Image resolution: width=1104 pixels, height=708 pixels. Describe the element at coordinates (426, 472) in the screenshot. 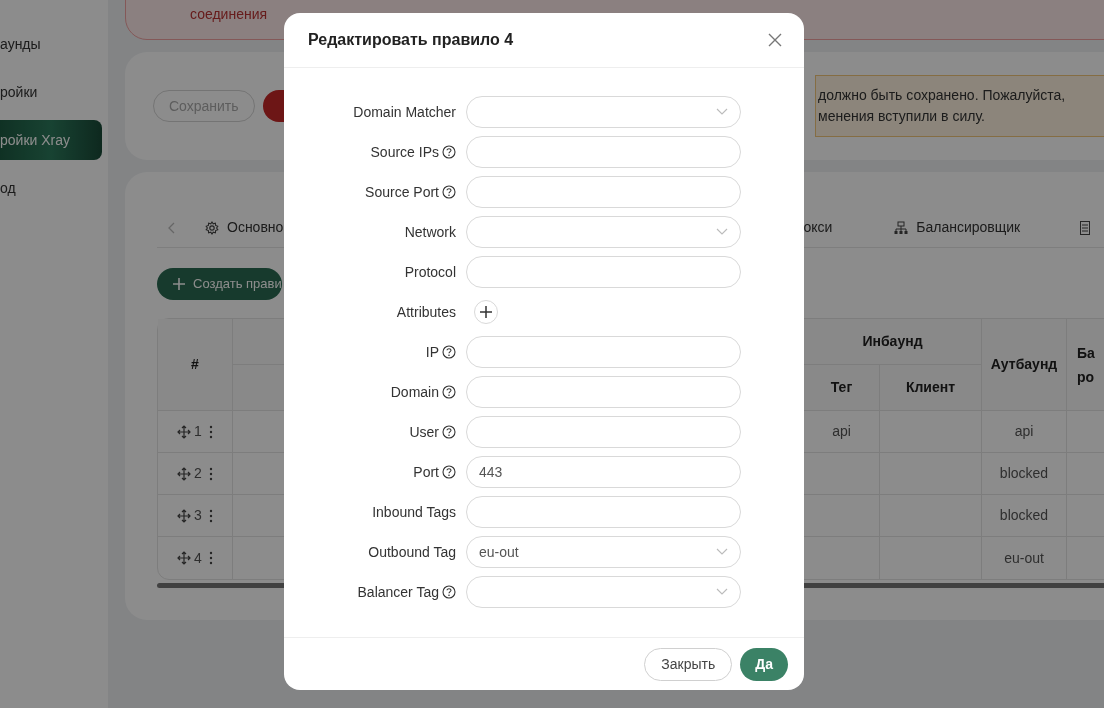

I see `field-label: Port` at that location.